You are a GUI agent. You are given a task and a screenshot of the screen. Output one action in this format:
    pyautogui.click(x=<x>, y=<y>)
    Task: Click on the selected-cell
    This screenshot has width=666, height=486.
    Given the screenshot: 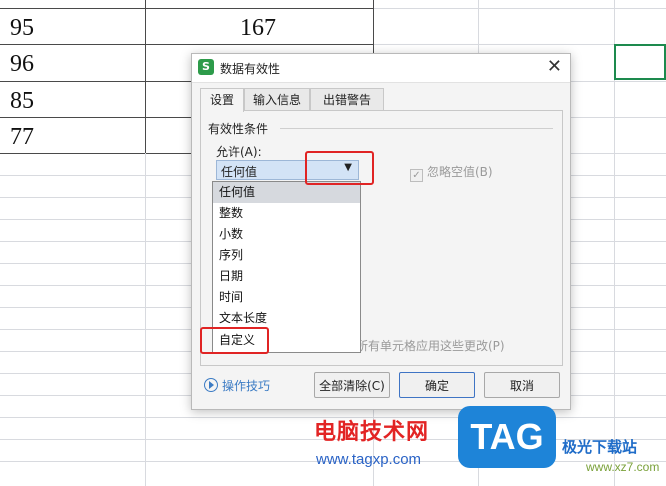 What is the action you would take?
    pyautogui.click(x=640, y=62)
    